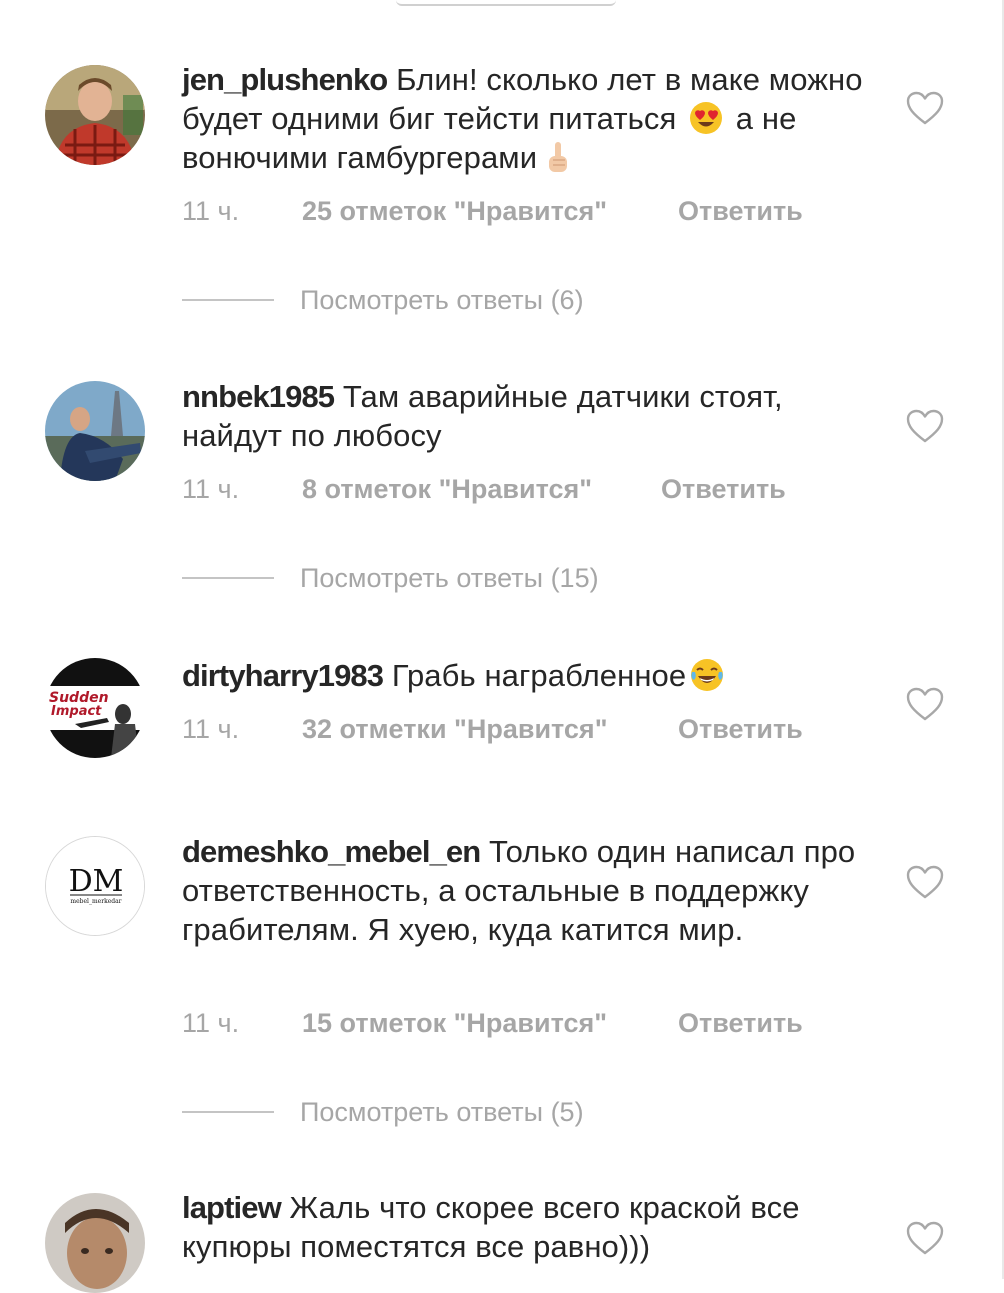 The image size is (1004, 1293). Describe the element at coordinates (232, 1207) in the screenshot. I see `username: laptiew` at that location.